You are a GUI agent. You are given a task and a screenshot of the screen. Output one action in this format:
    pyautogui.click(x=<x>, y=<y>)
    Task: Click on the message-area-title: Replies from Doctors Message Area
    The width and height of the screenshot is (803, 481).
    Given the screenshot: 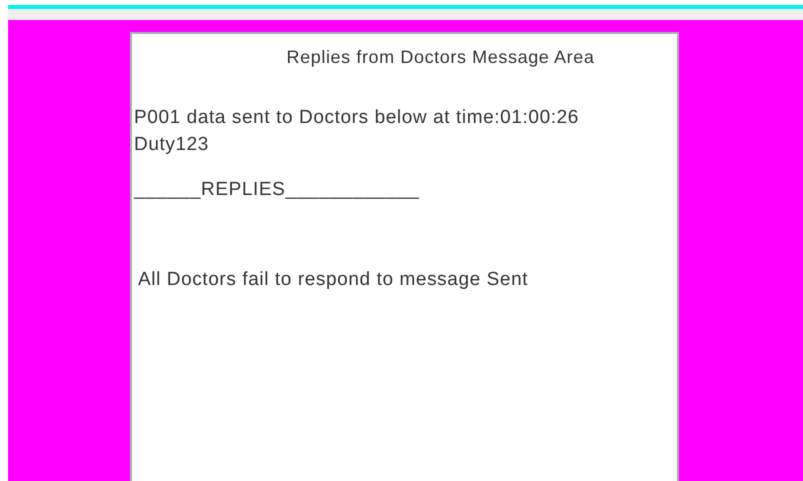 What is the action you would take?
    pyautogui.click(x=440, y=57)
    